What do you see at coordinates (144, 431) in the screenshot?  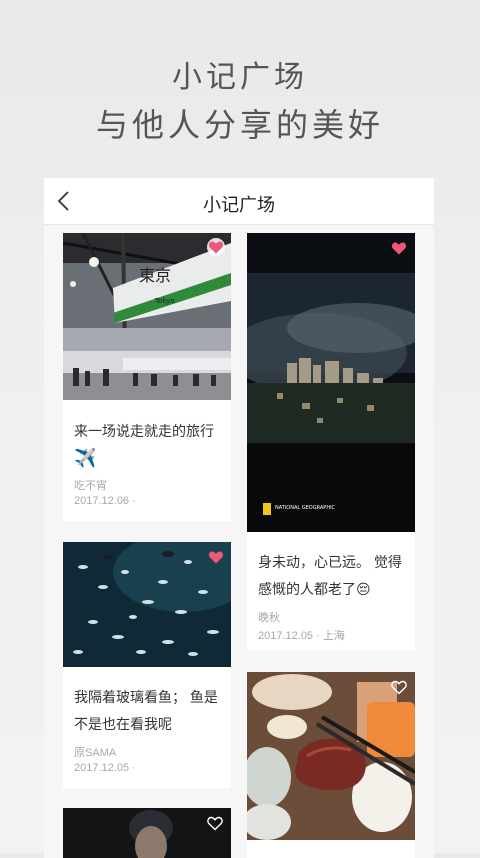 I see `card-caption: 来一场说走就走的旅行` at bounding box center [144, 431].